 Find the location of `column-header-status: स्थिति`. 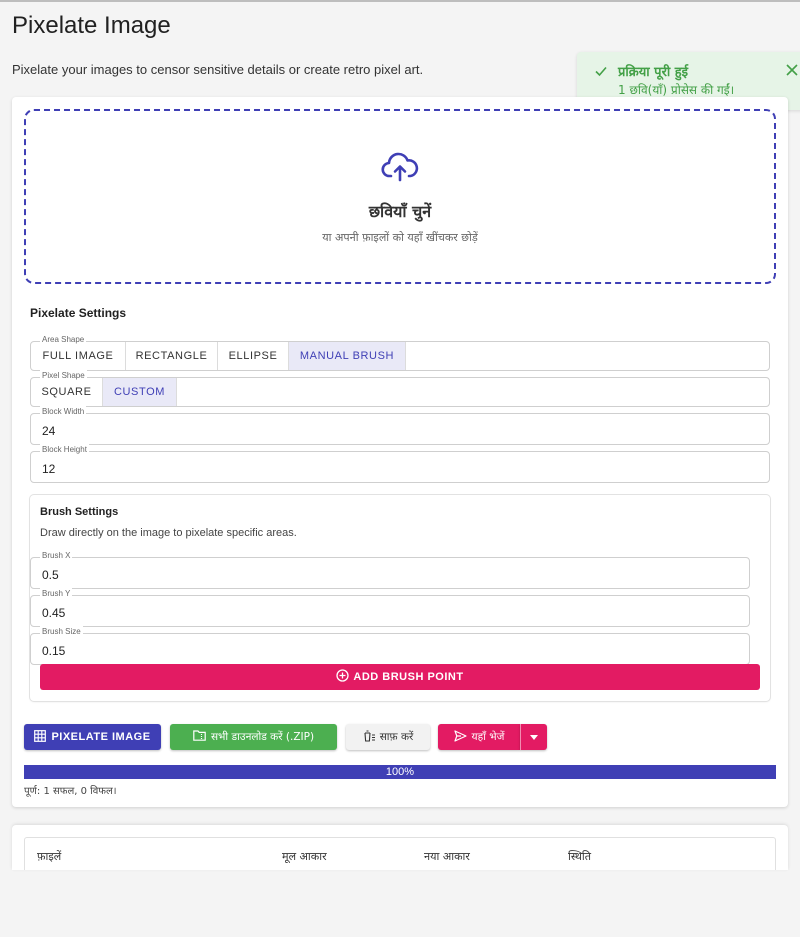

column-header-status: स्थिति is located at coordinates (579, 856).